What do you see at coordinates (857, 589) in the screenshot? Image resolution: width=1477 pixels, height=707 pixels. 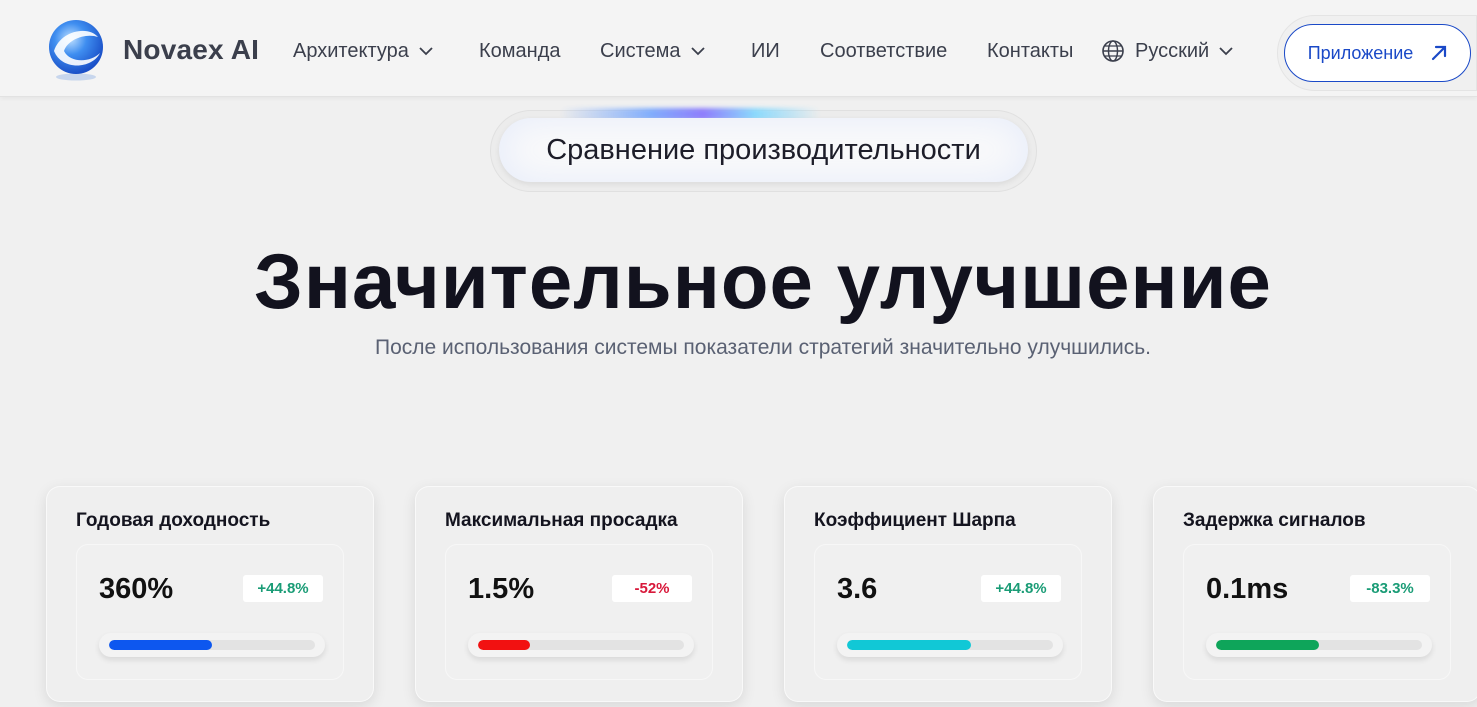 I see `metric-value: 3.6` at bounding box center [857, 589].